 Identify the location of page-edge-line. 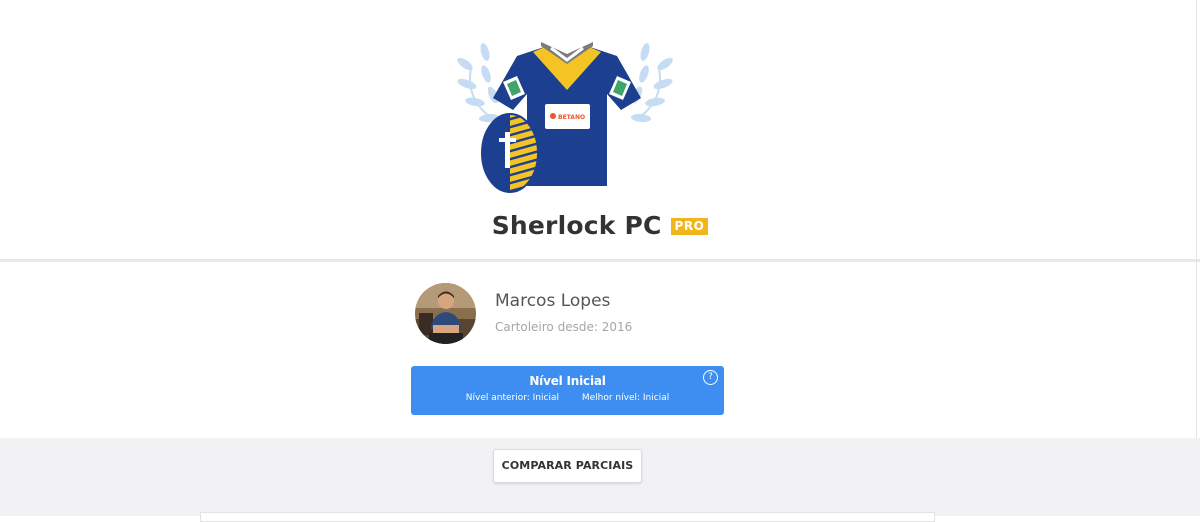
(1196, 219).